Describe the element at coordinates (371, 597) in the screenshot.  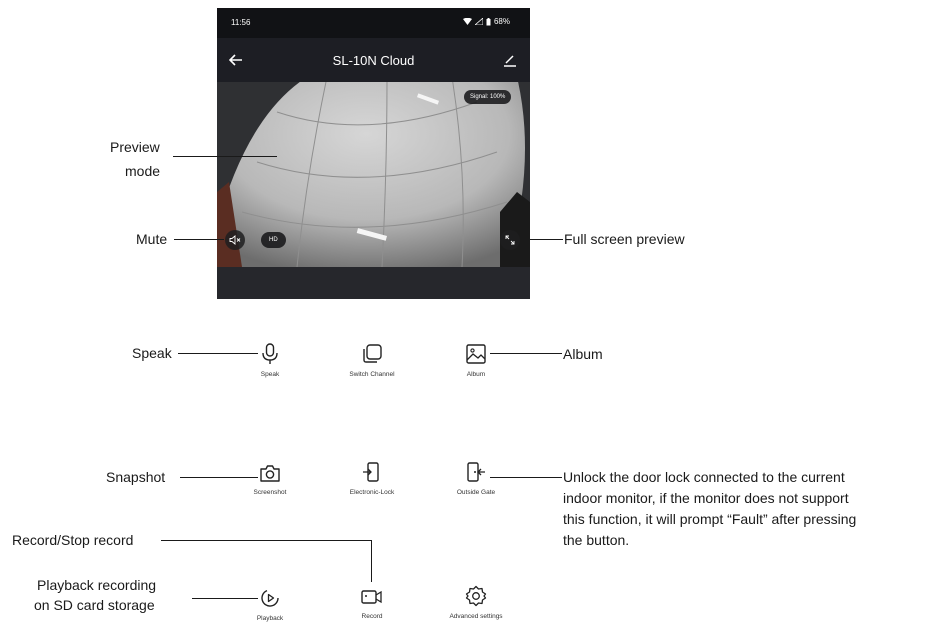
I see `video-camera-icon` at that location.